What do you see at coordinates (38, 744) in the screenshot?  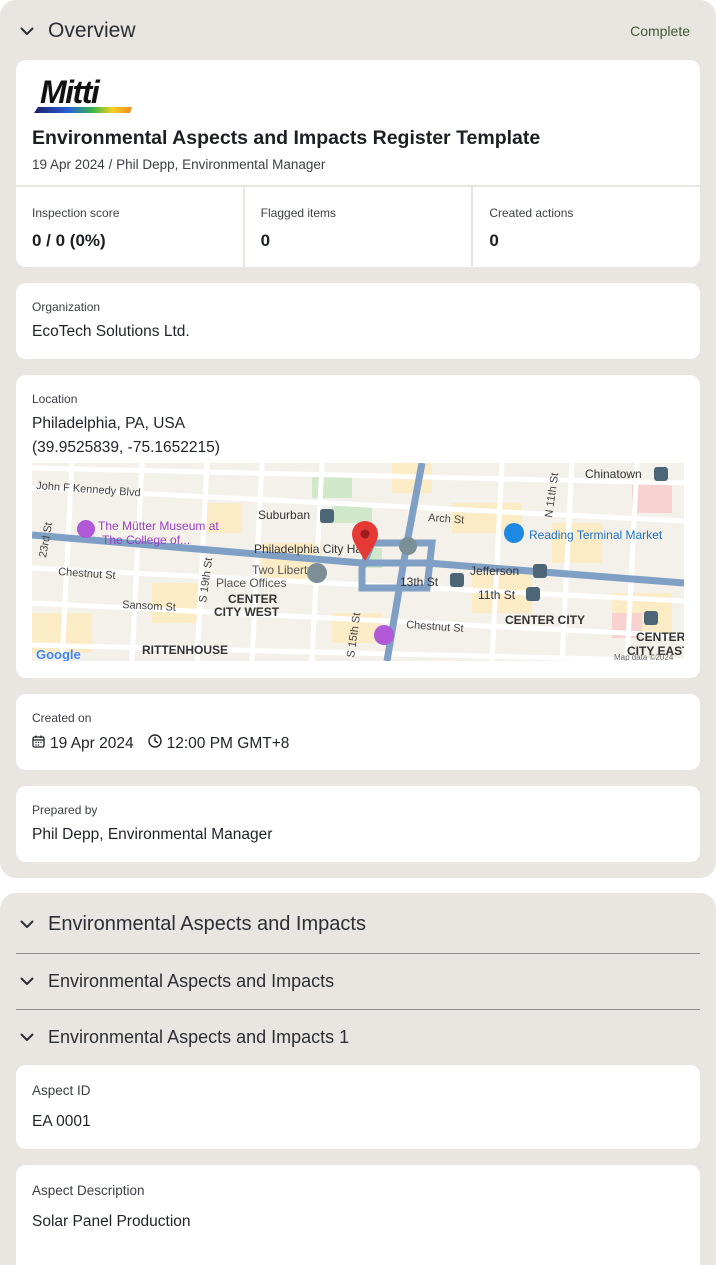 I see `calendar-icon` at bounding box center [38, 744].